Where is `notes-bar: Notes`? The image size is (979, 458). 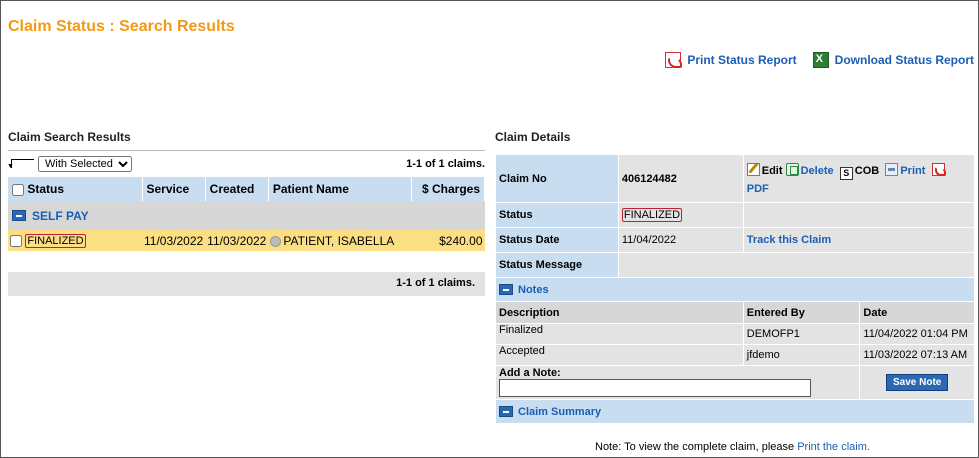 notes-bar: Notes is located at coordinates (735, 289).